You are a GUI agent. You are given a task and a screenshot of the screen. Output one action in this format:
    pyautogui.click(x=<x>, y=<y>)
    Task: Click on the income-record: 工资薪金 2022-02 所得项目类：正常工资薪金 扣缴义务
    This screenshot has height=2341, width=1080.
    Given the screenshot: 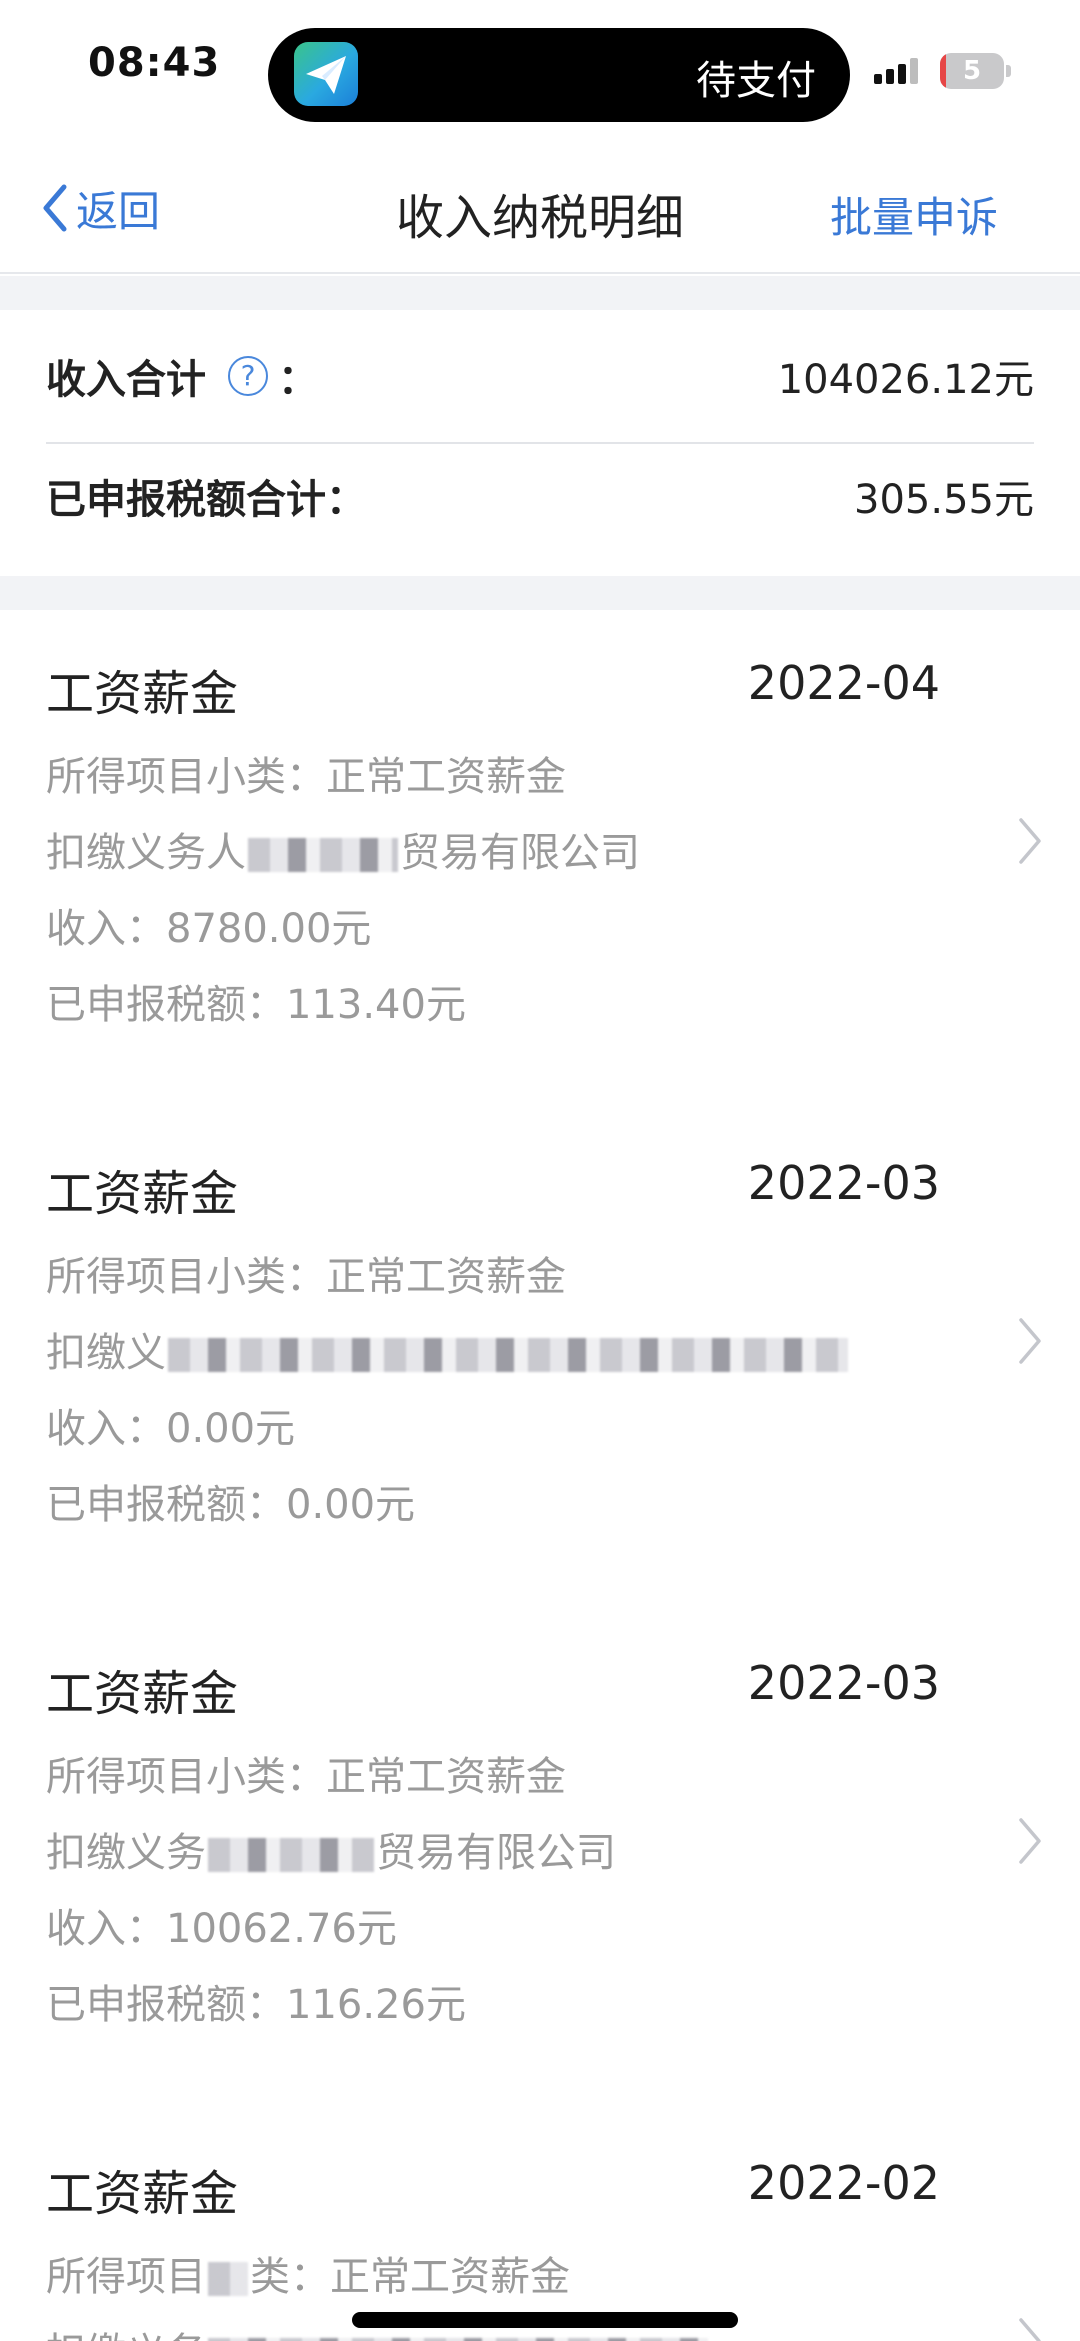 What is the action you would take?
    pyautogui.click(x=540, y=2225)
    